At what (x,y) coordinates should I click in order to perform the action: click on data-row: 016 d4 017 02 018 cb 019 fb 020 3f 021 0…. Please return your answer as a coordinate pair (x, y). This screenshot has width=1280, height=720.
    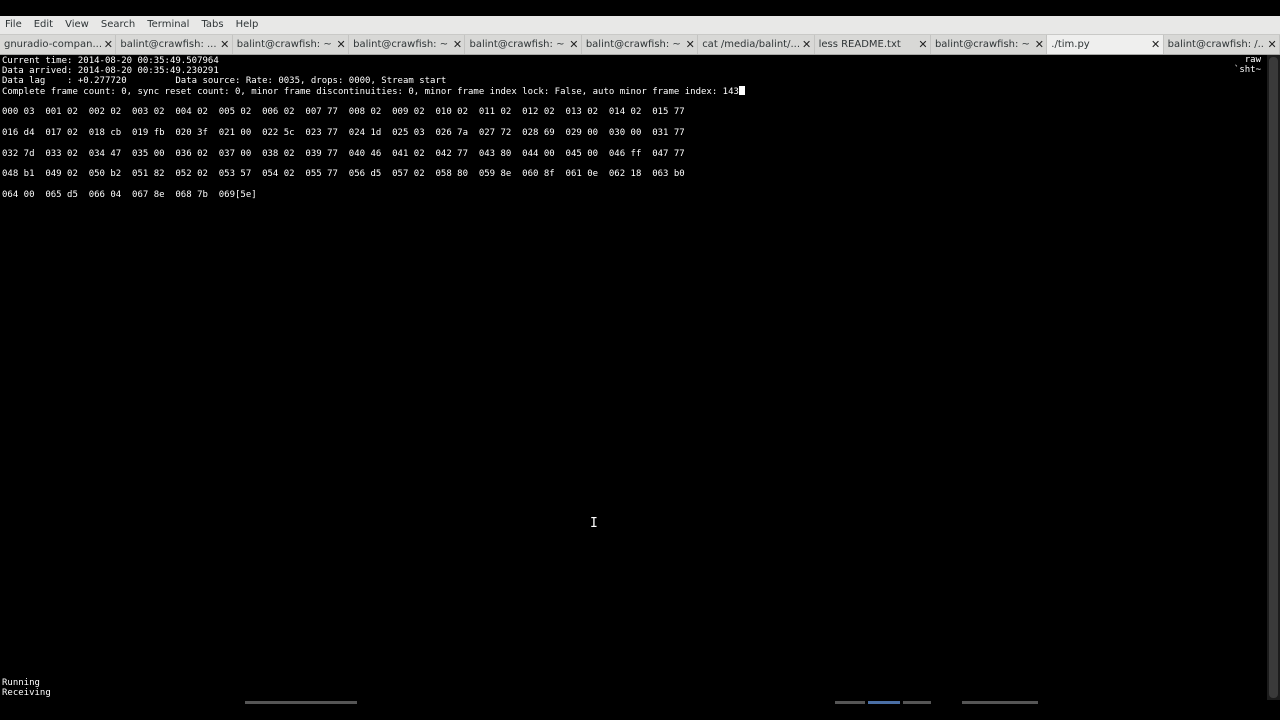
    Looking at the image, I should click on (343, 133).